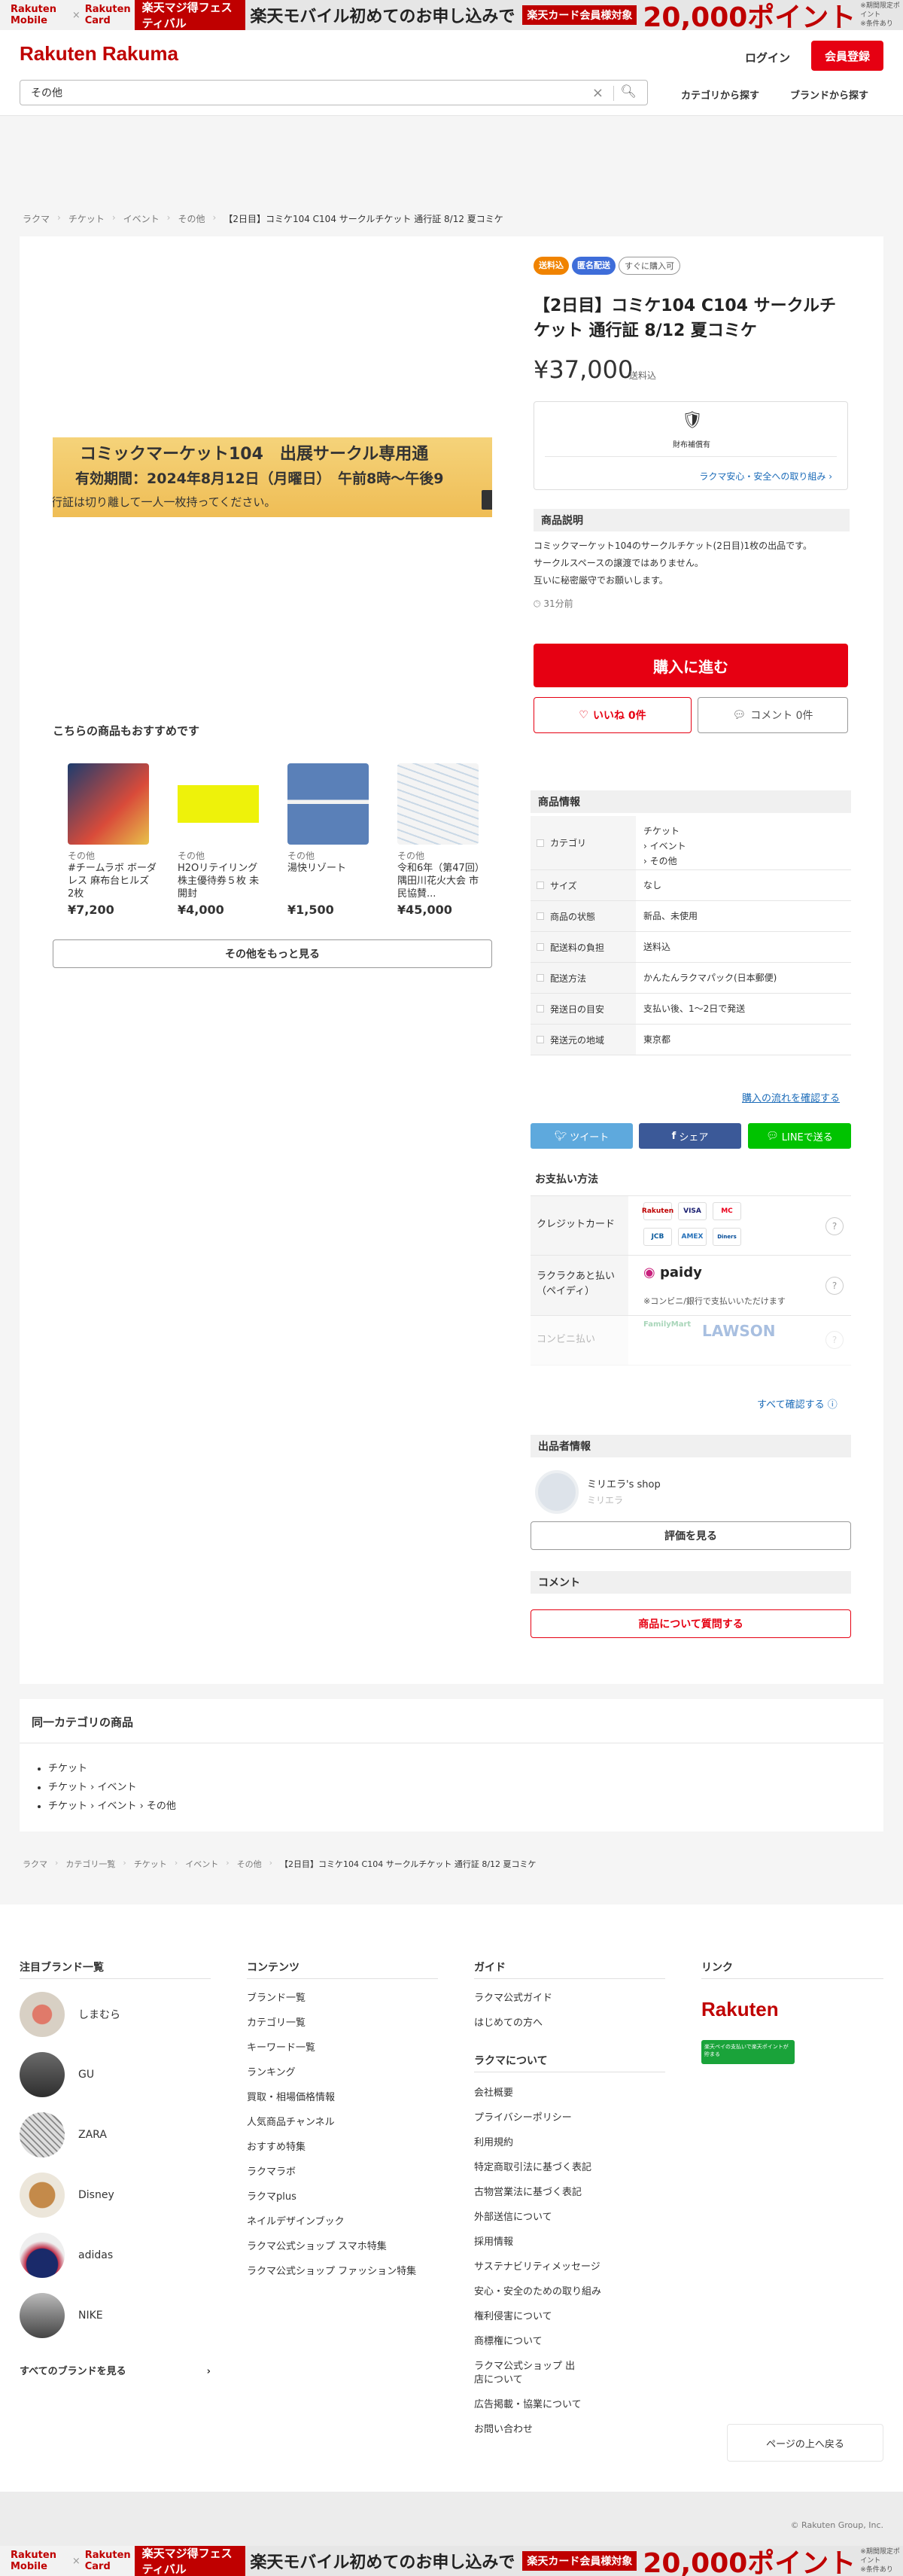 Image resolution: width=903 pixels, height=2576 pixels. I want to click on footer-link: 買取・相場価格情報, so click(291, 2098).